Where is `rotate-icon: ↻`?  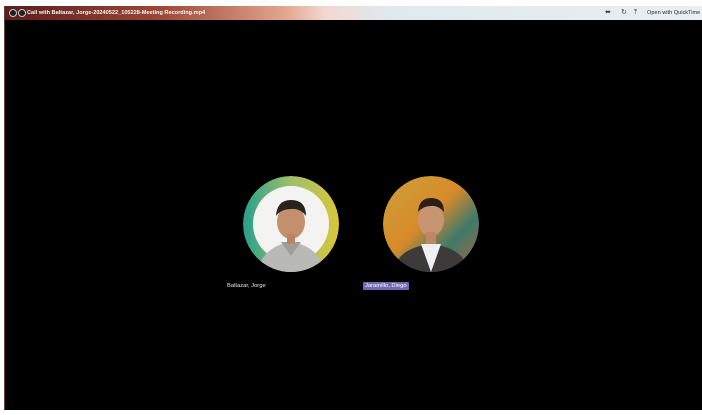
rotate-icon: ↻ is located at coordinates (624, 13).